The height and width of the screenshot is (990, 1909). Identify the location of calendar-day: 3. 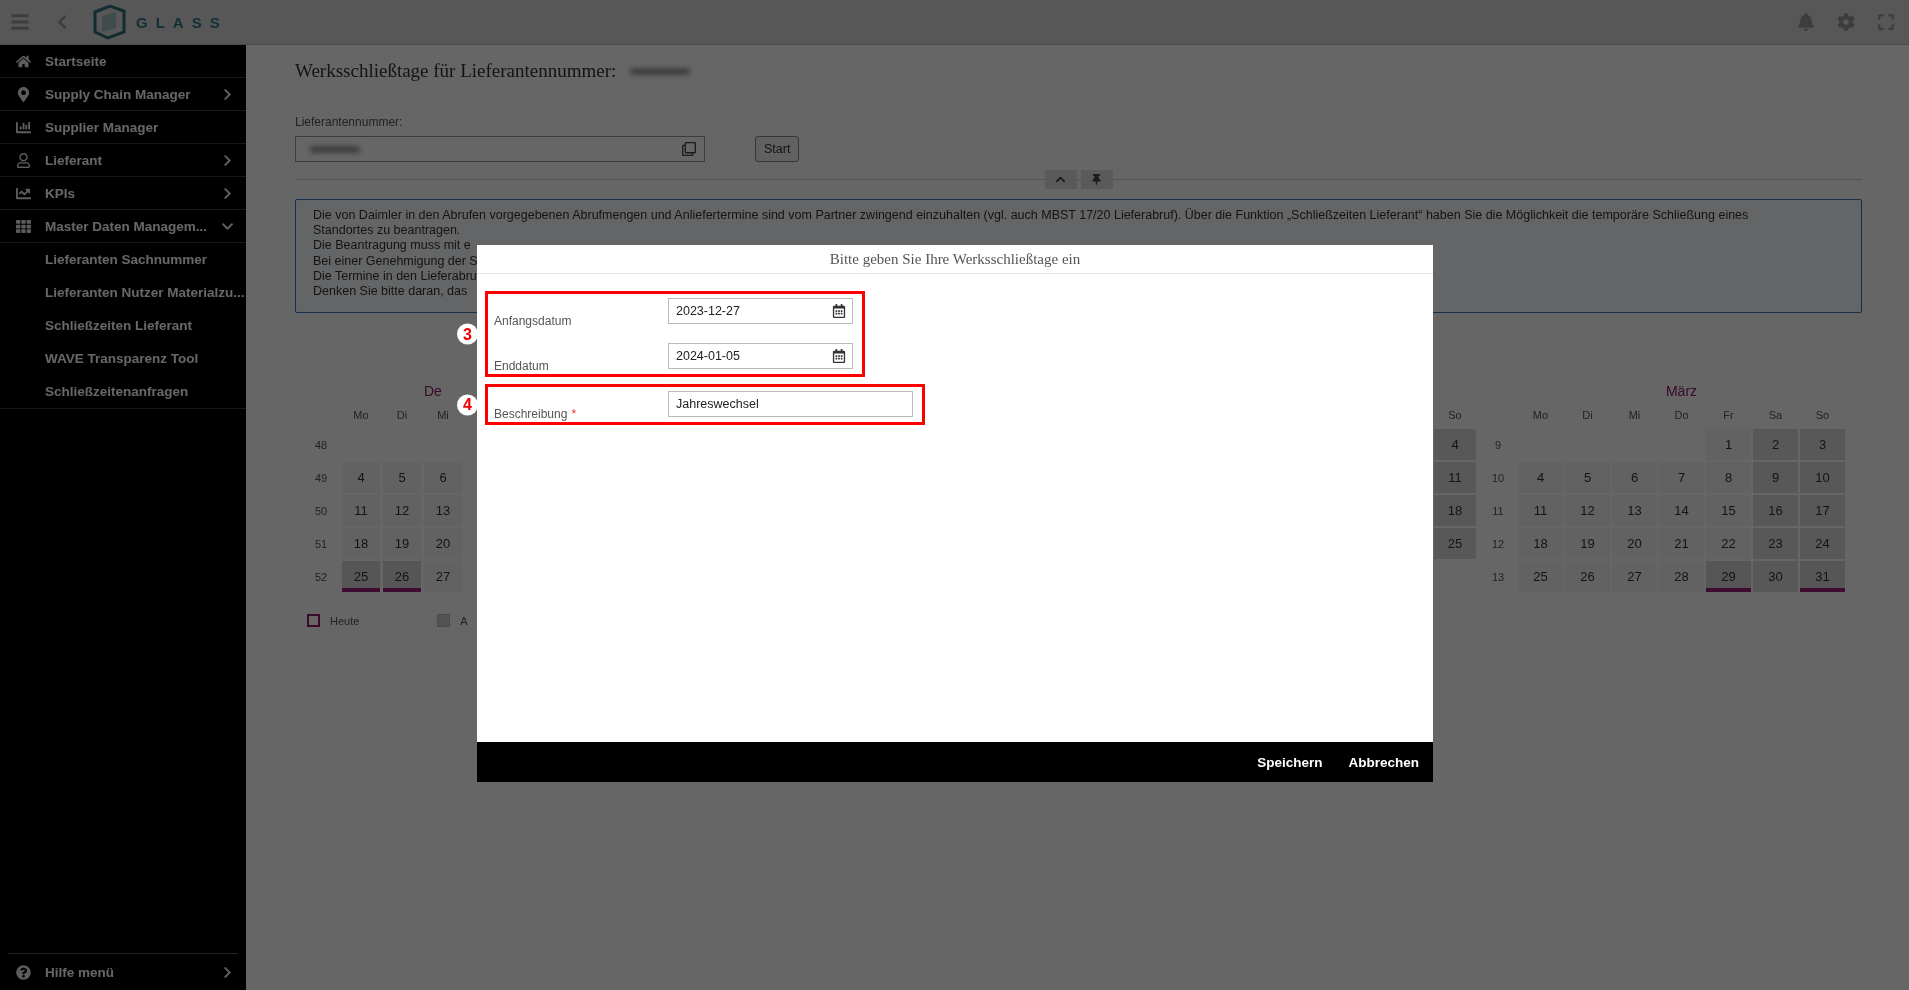
(1822, 444).